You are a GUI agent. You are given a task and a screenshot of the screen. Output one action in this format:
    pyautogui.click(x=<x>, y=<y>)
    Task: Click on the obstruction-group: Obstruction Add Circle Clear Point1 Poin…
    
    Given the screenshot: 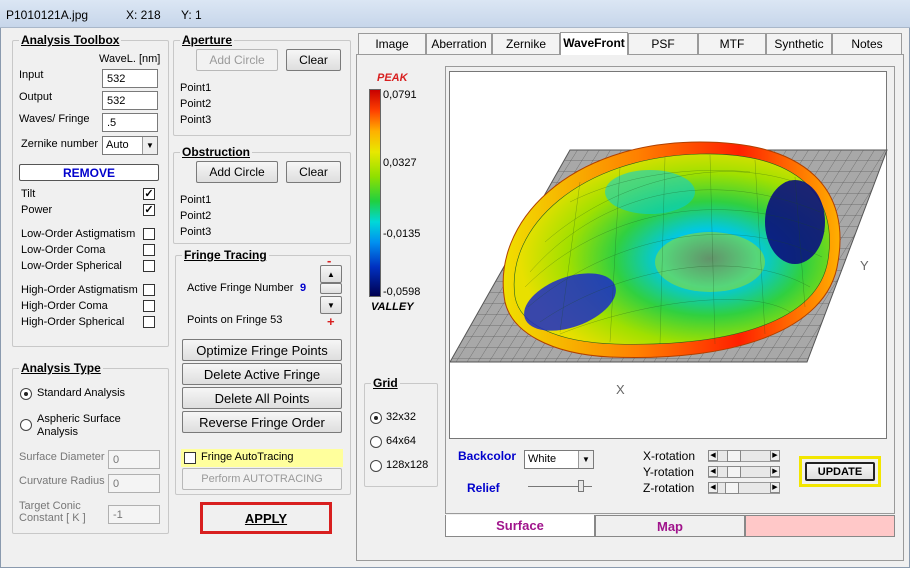 What is the action you would take?
    pyautogui.click(x=262, y=194)
    